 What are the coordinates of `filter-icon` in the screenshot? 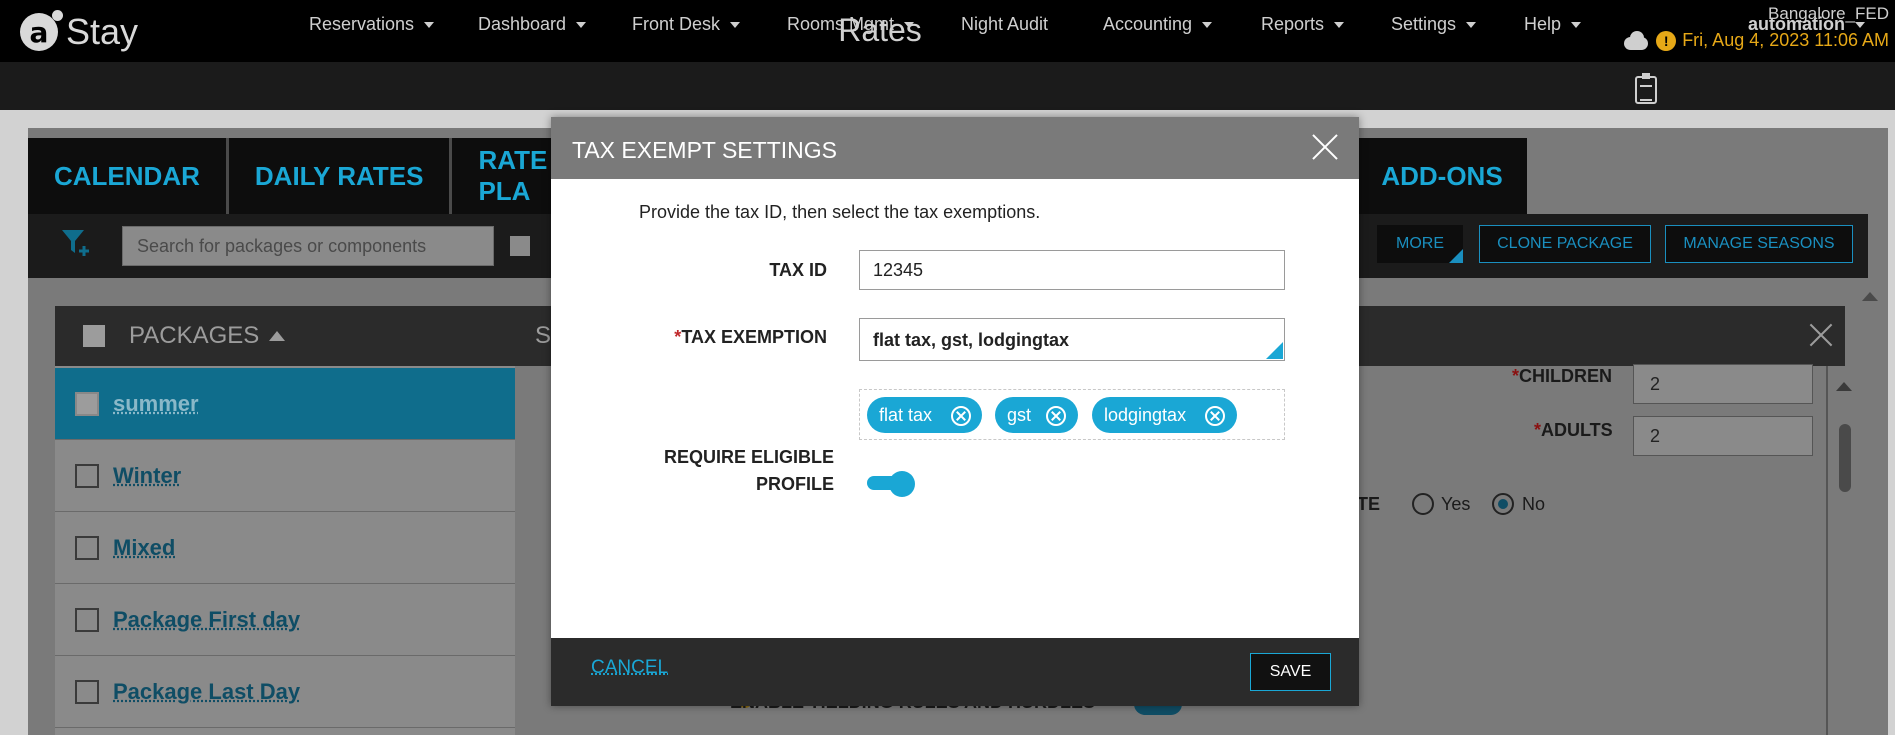 It's located at (75, 243).